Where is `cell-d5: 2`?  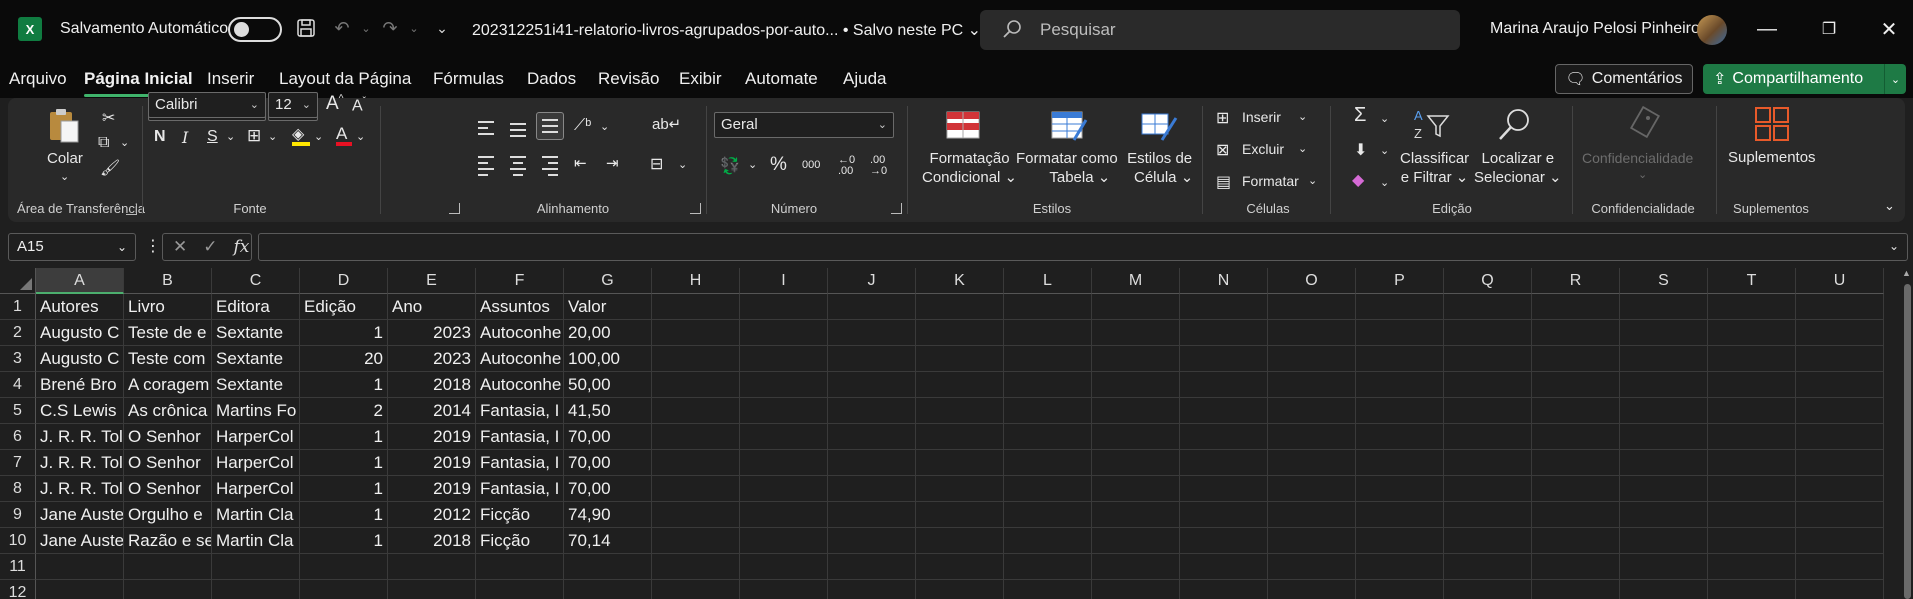
cell-d5: 2 is located at coordinates (344, 411).